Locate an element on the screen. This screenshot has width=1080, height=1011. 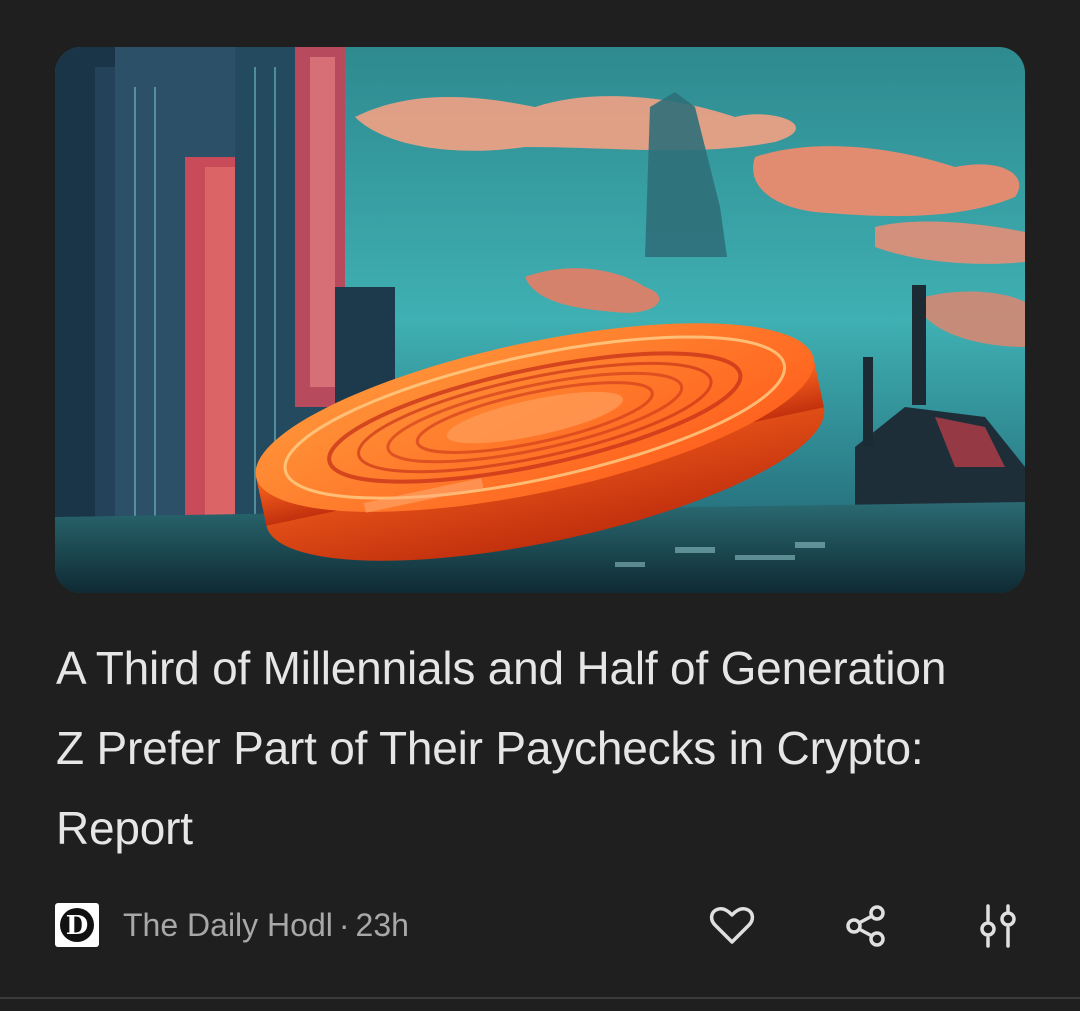
tune-icon is located at coordinates (998, 926).